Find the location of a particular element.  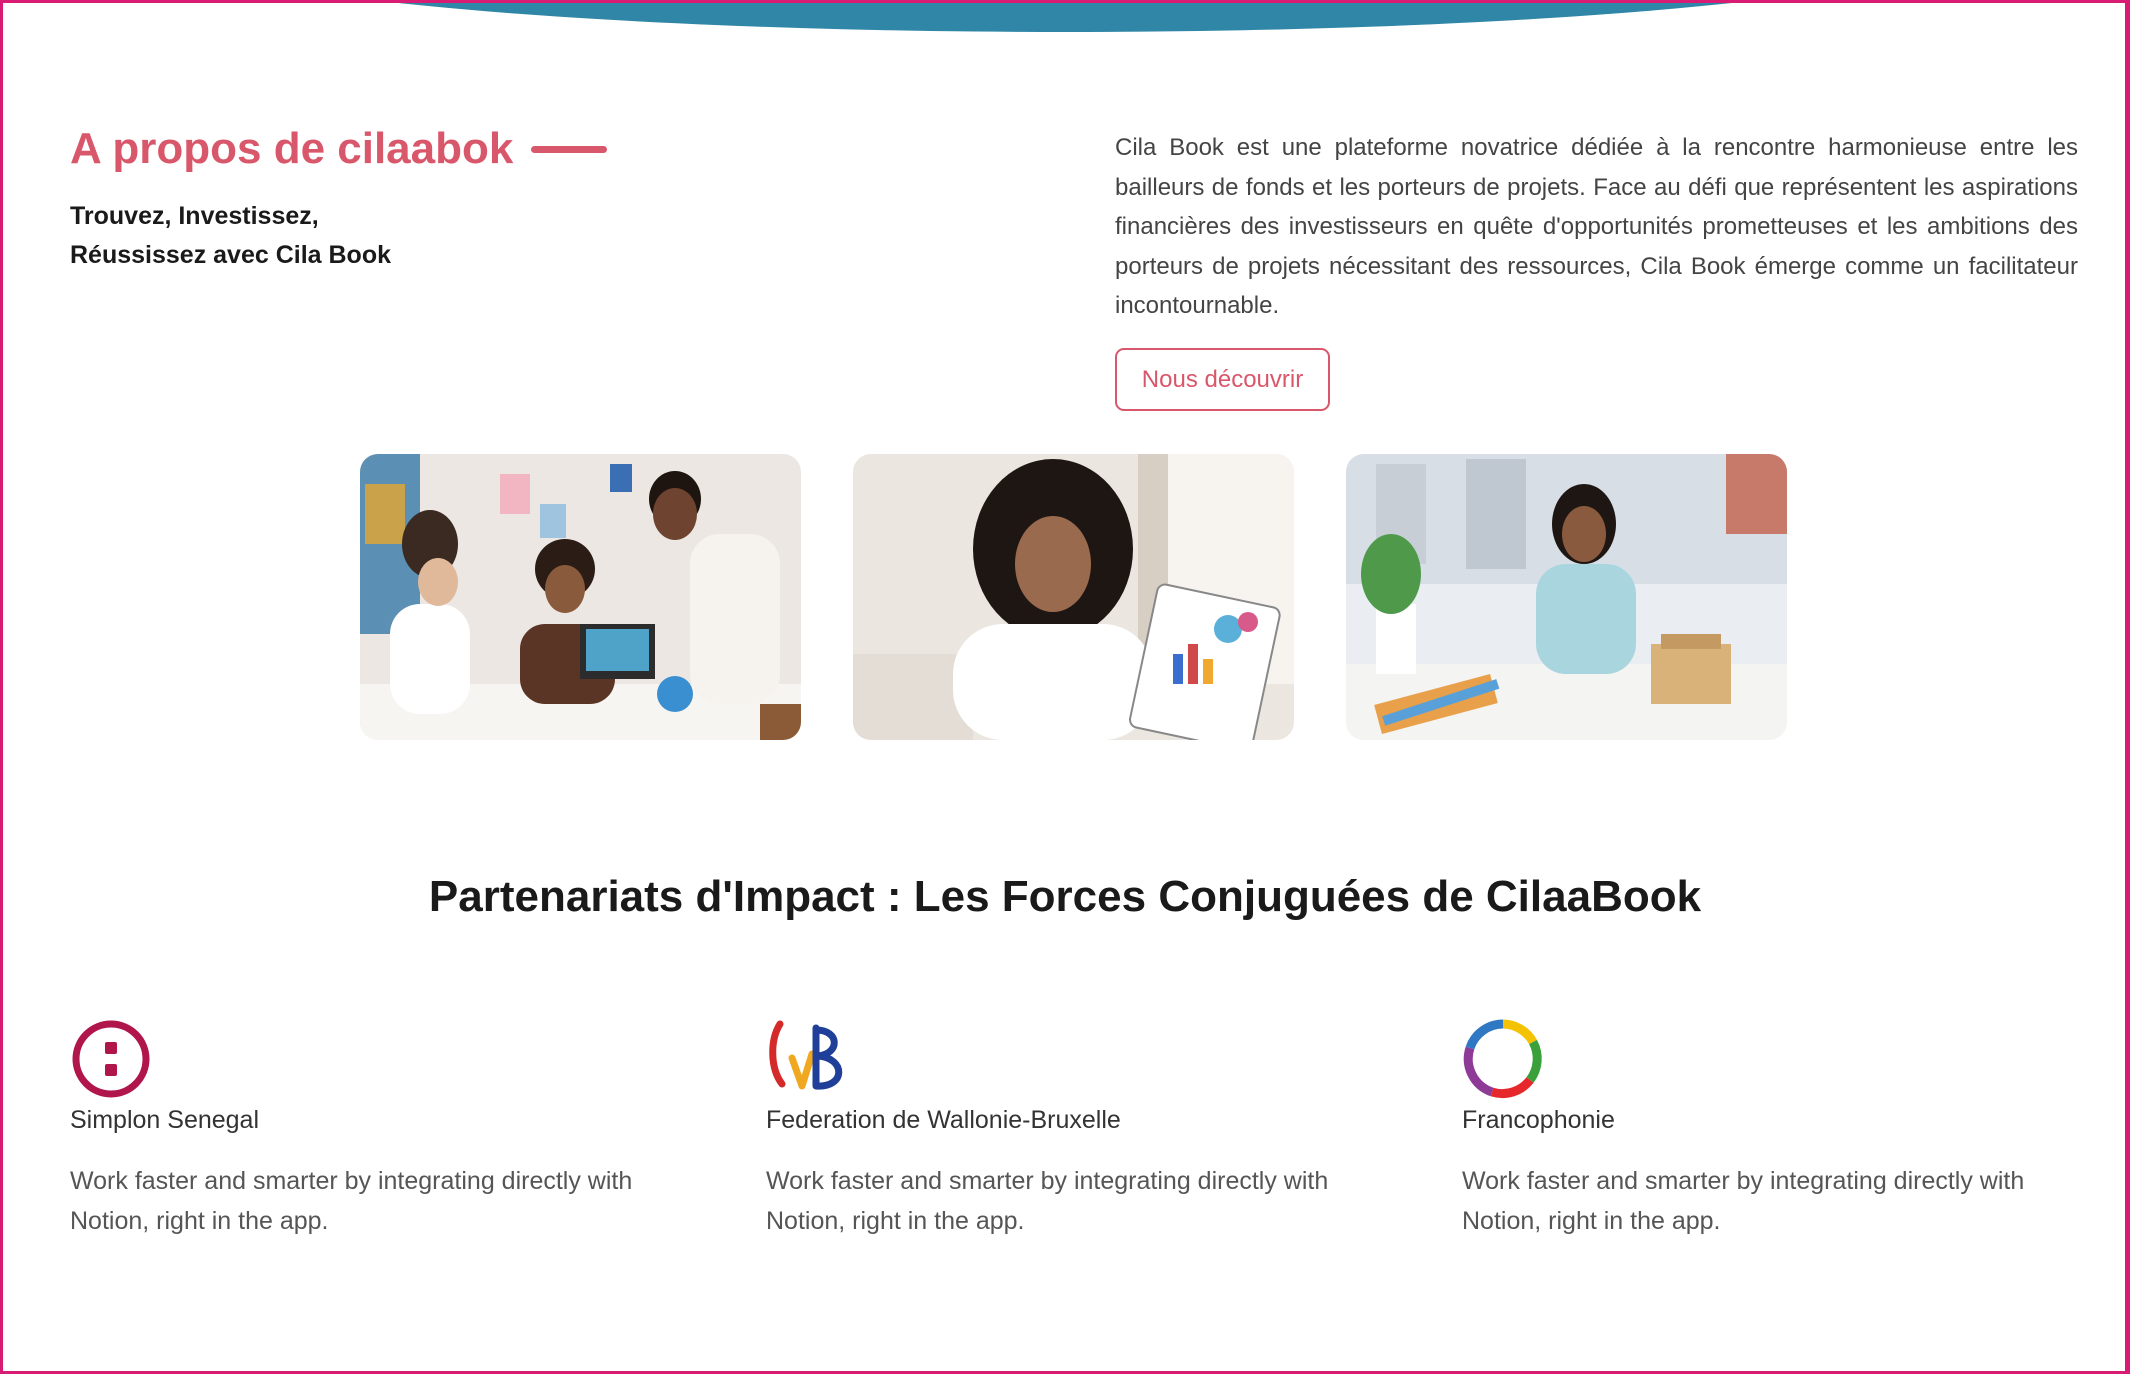

partner-name: Simplon Senegal is located at coordinates (165, 1120).